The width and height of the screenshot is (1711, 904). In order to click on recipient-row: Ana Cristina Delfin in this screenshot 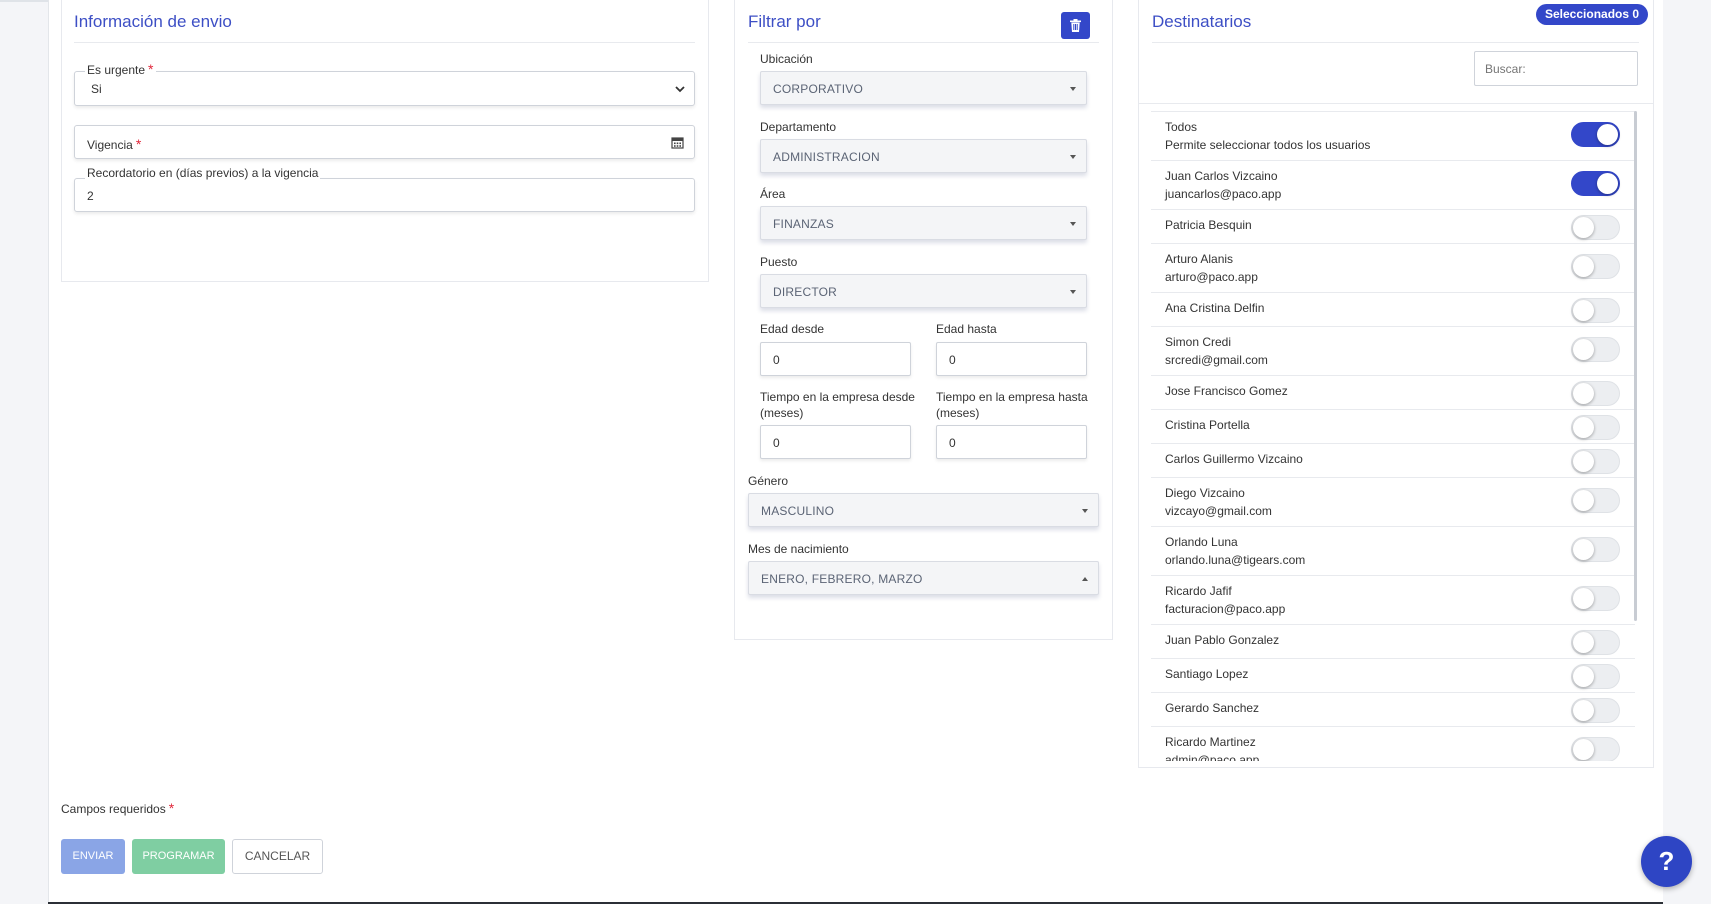, I will do `click(1393, 310)`.